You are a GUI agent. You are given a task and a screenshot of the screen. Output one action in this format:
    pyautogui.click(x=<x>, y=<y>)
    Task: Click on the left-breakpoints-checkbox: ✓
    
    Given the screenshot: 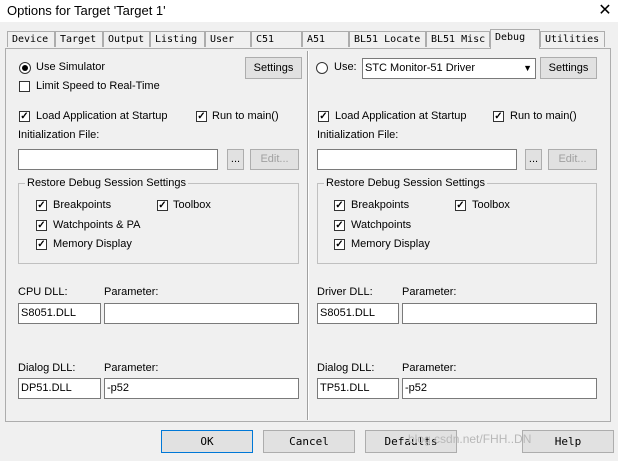 What is the action you would take?
    pyautogui.click(x=41, y=205)
    